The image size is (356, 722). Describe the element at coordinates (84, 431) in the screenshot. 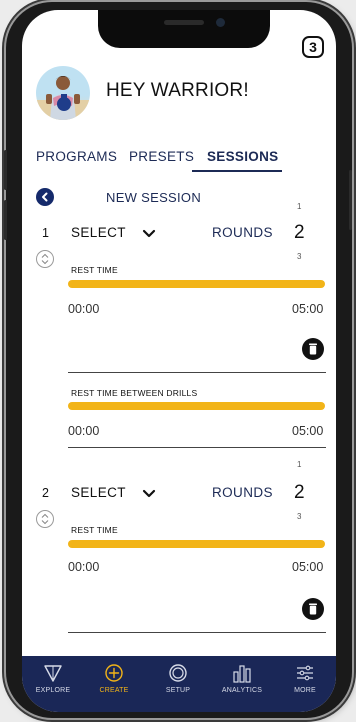

I see `rest-between-start: 00:00` at that location.